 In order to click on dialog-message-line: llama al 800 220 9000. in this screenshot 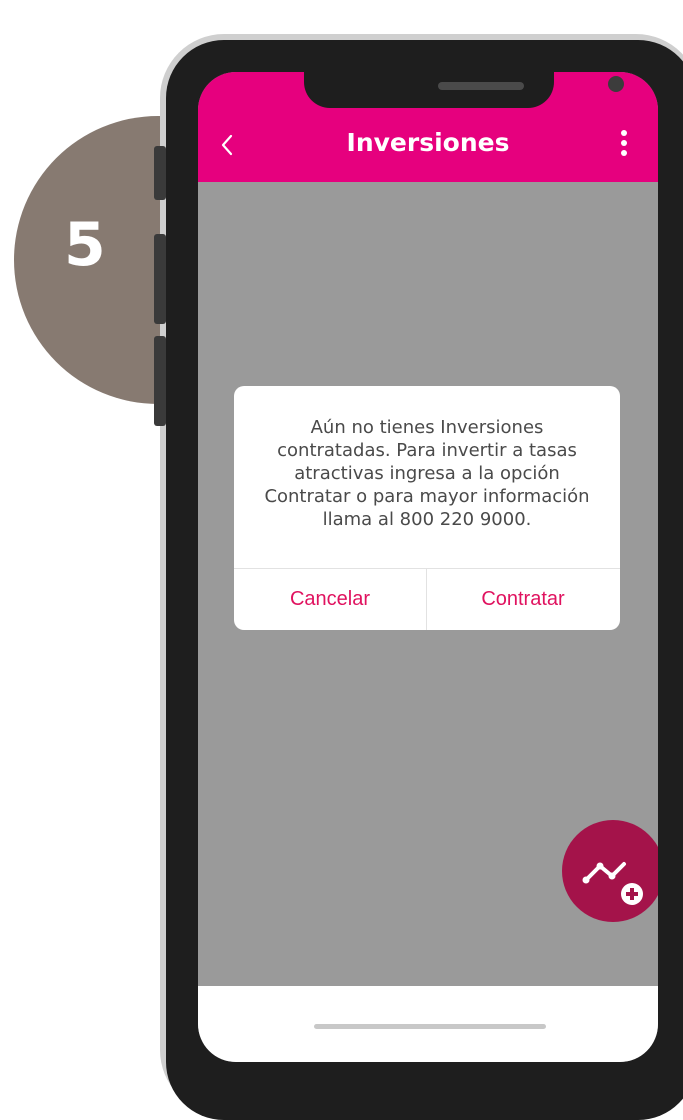, I will do `click(427, 519)`.